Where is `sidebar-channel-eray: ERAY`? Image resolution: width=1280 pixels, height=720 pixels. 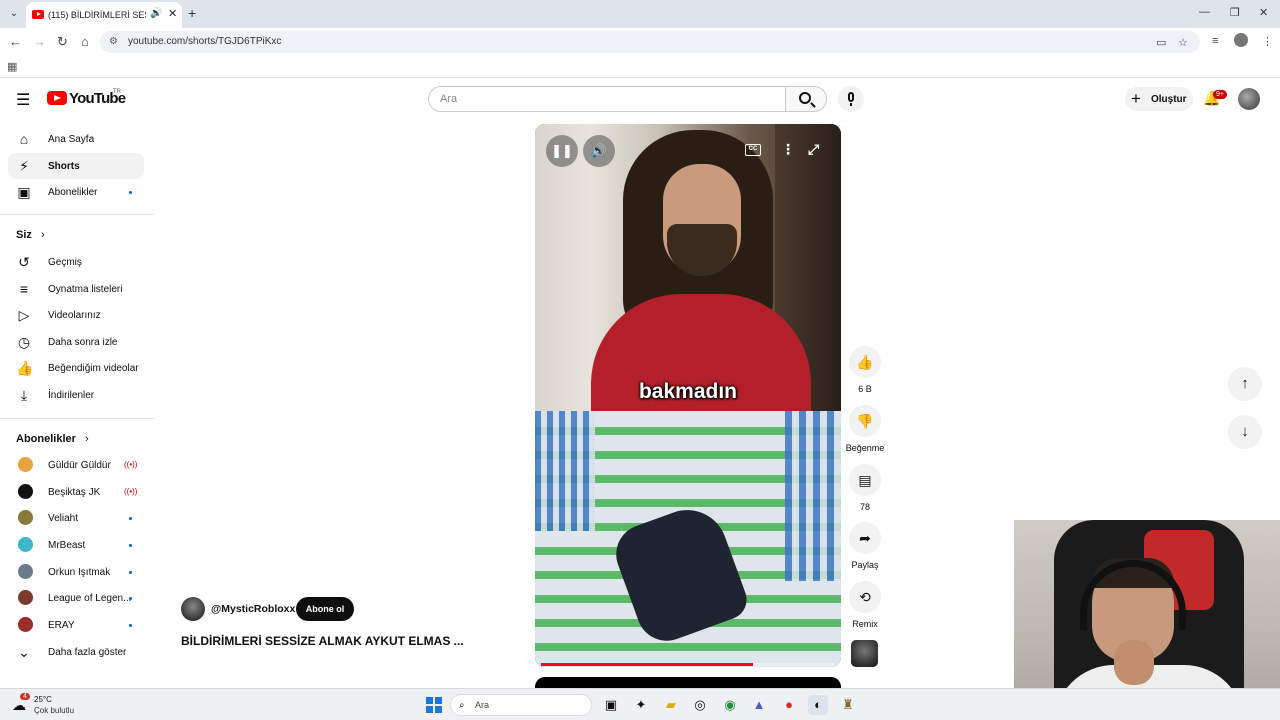 sidebar-channel-eray: ERAY is located at coordinates (76, 625).